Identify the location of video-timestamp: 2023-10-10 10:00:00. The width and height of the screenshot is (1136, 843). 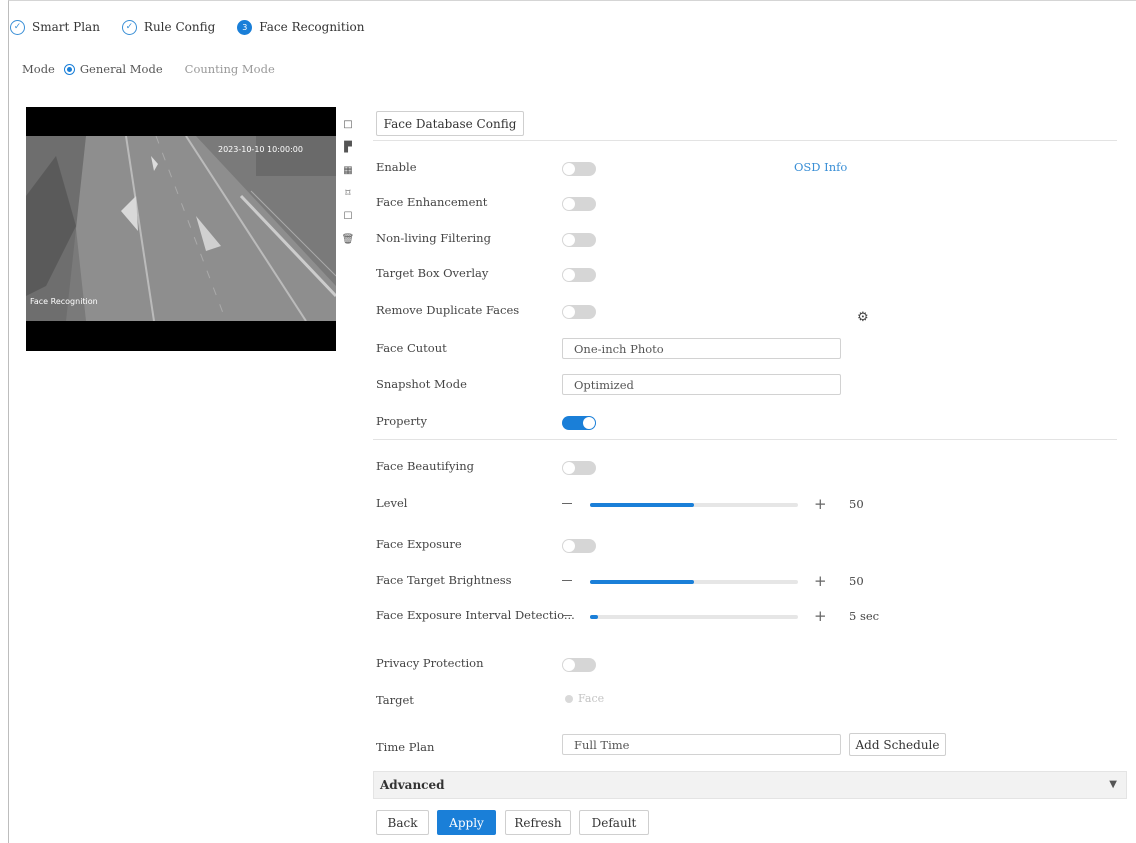
(260, 149).